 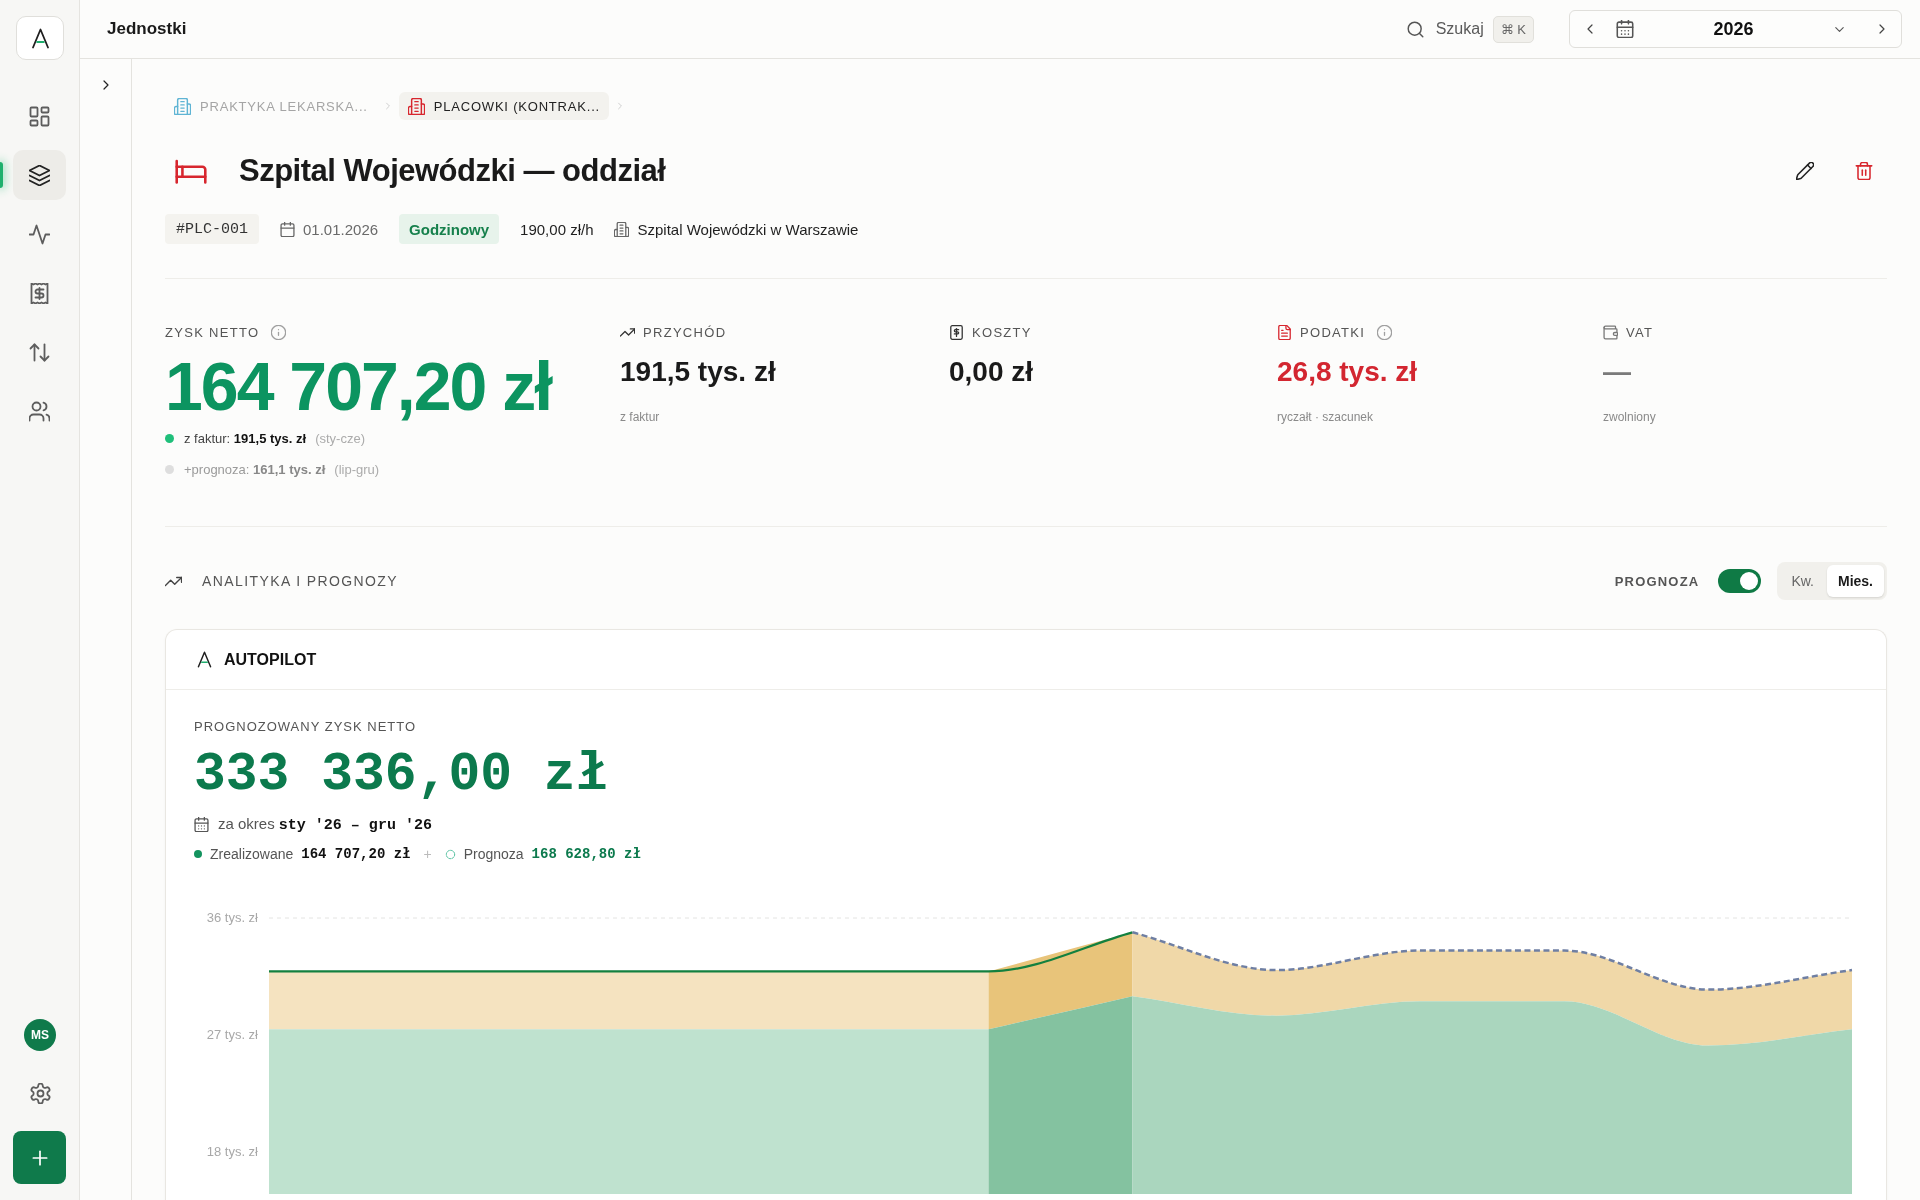 What do you see at coordinates (232, 1152) in the screenshot?
I see `axis-label: 18 tys. zł` at bounding box center [232, 1152].